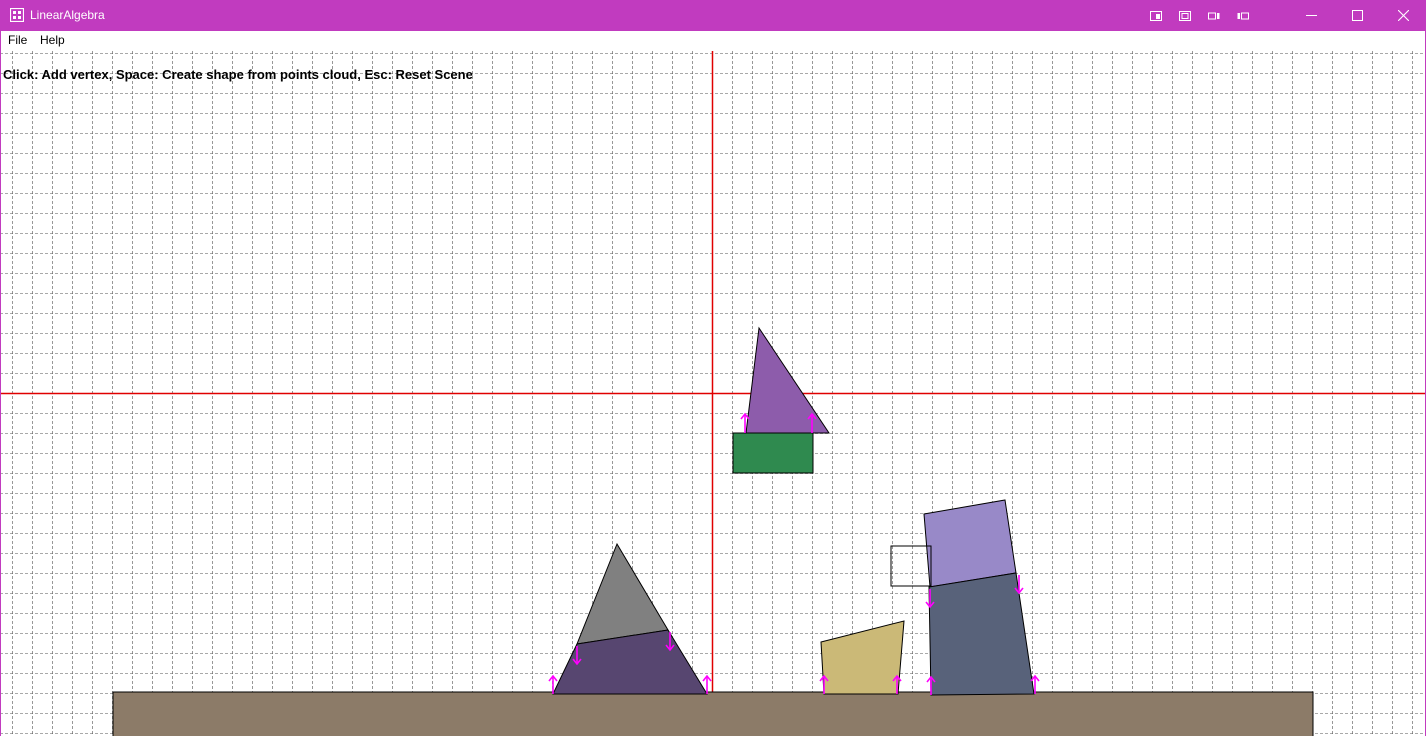 This screenshot has width=1426, height=736. I want to click on tile-right-button, so click(1243, 15).